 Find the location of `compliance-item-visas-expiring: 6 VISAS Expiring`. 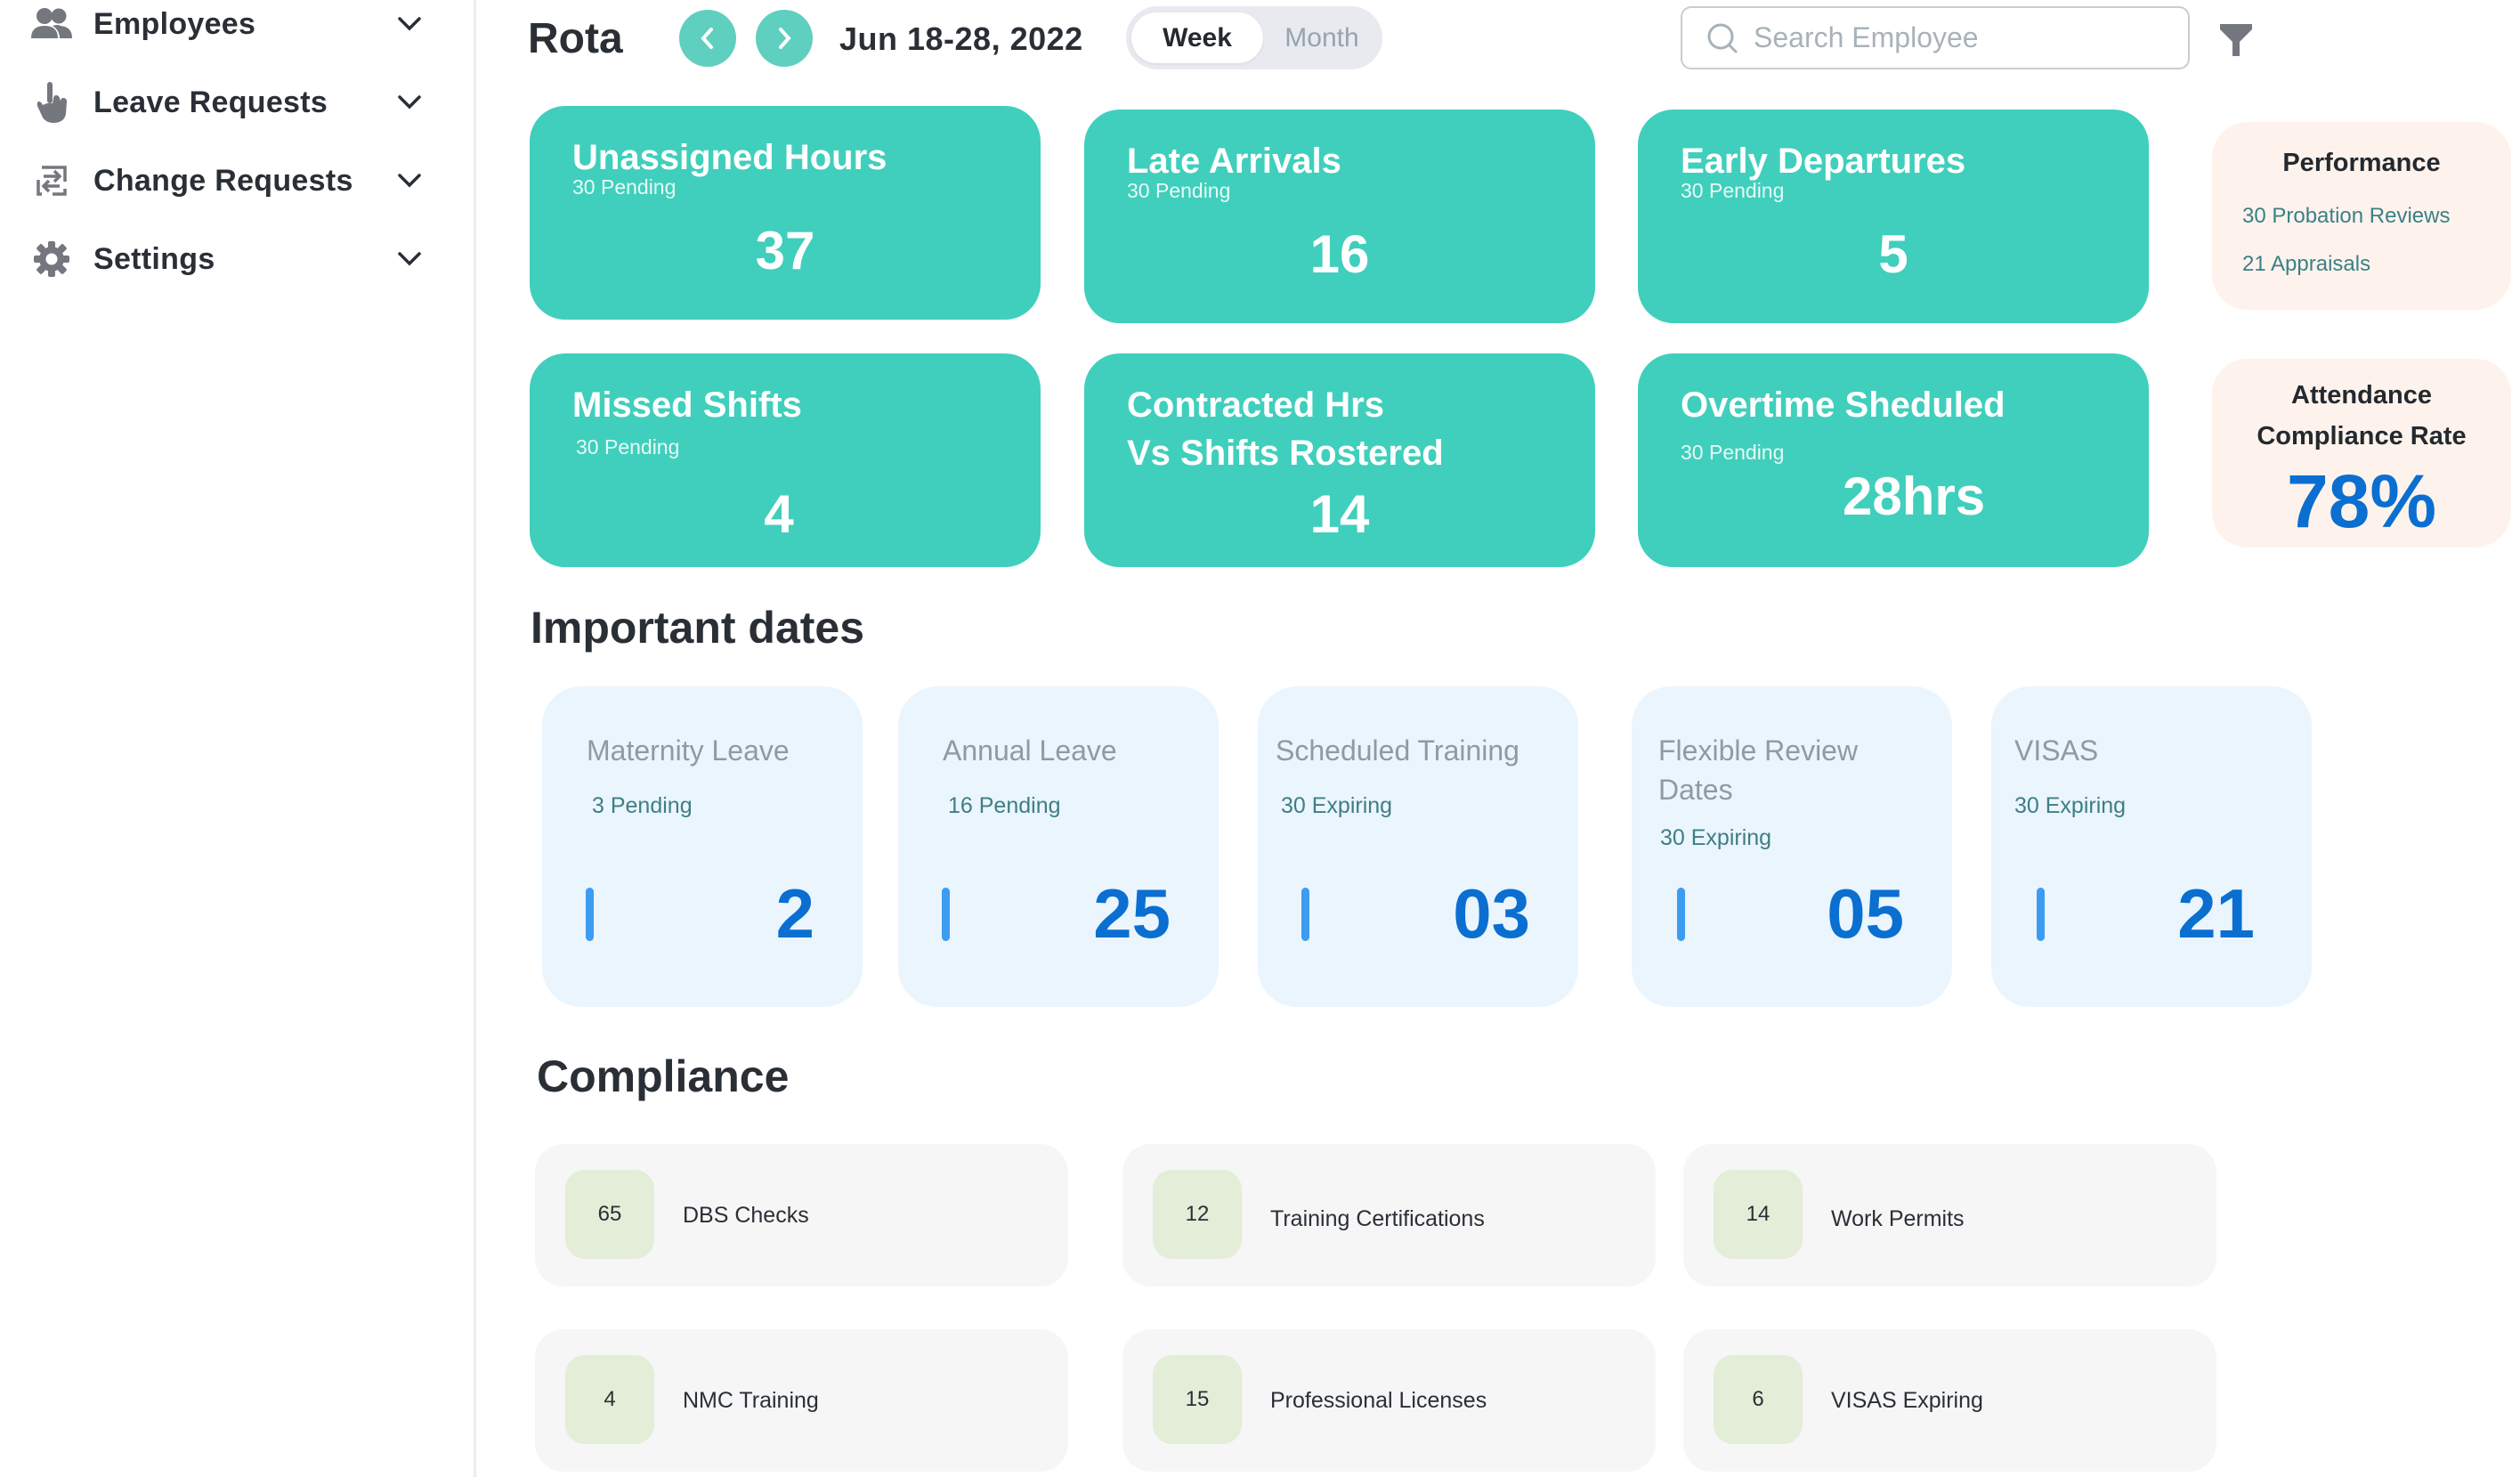

compliance-item-visas-expiring: 6 VISAS Expiring is located at coordinates (1949, 1400).